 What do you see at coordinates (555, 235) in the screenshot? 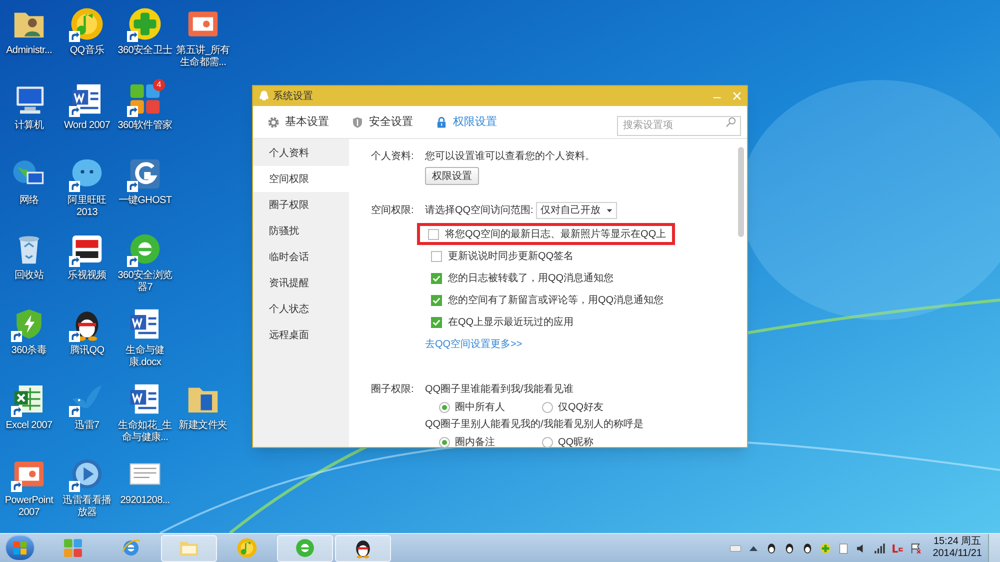
I see `option-label: 将您QQ空间的最新日志、最新照片等显示在QQ上` at bounding box center [555, 235].